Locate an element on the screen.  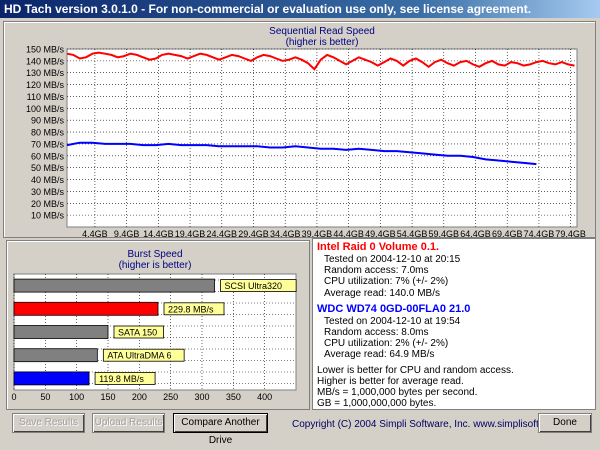
drive1-name: Intel Raid 0 Volume 0.1. is located at coordinates (378, 247).